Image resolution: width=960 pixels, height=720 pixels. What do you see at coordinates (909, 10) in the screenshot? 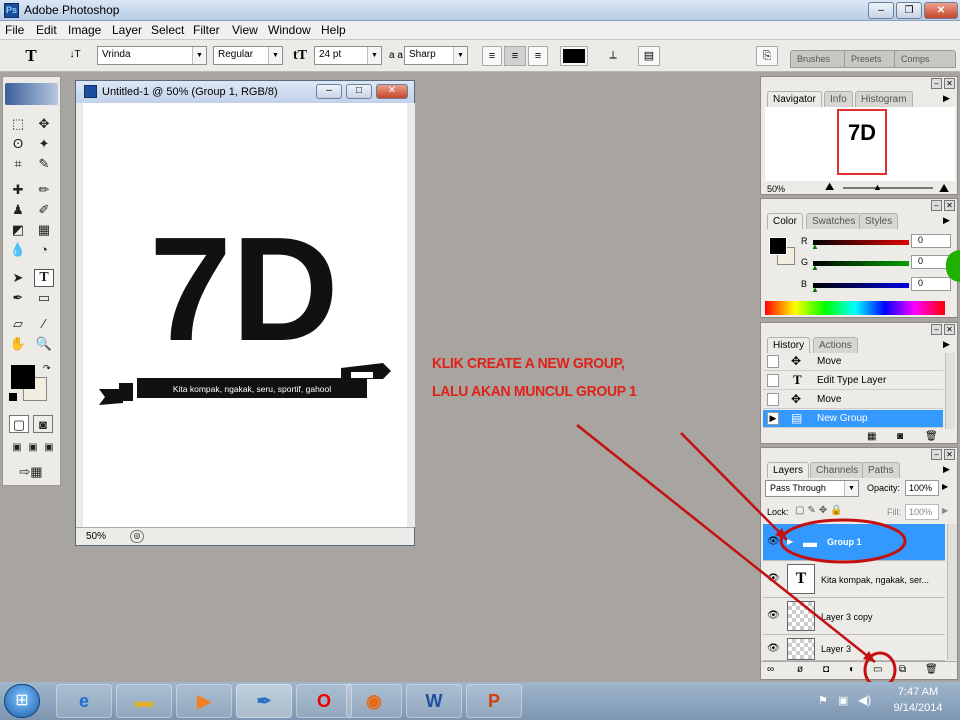
I see `maximize-button: ❐` at bounding box center [909, 10].